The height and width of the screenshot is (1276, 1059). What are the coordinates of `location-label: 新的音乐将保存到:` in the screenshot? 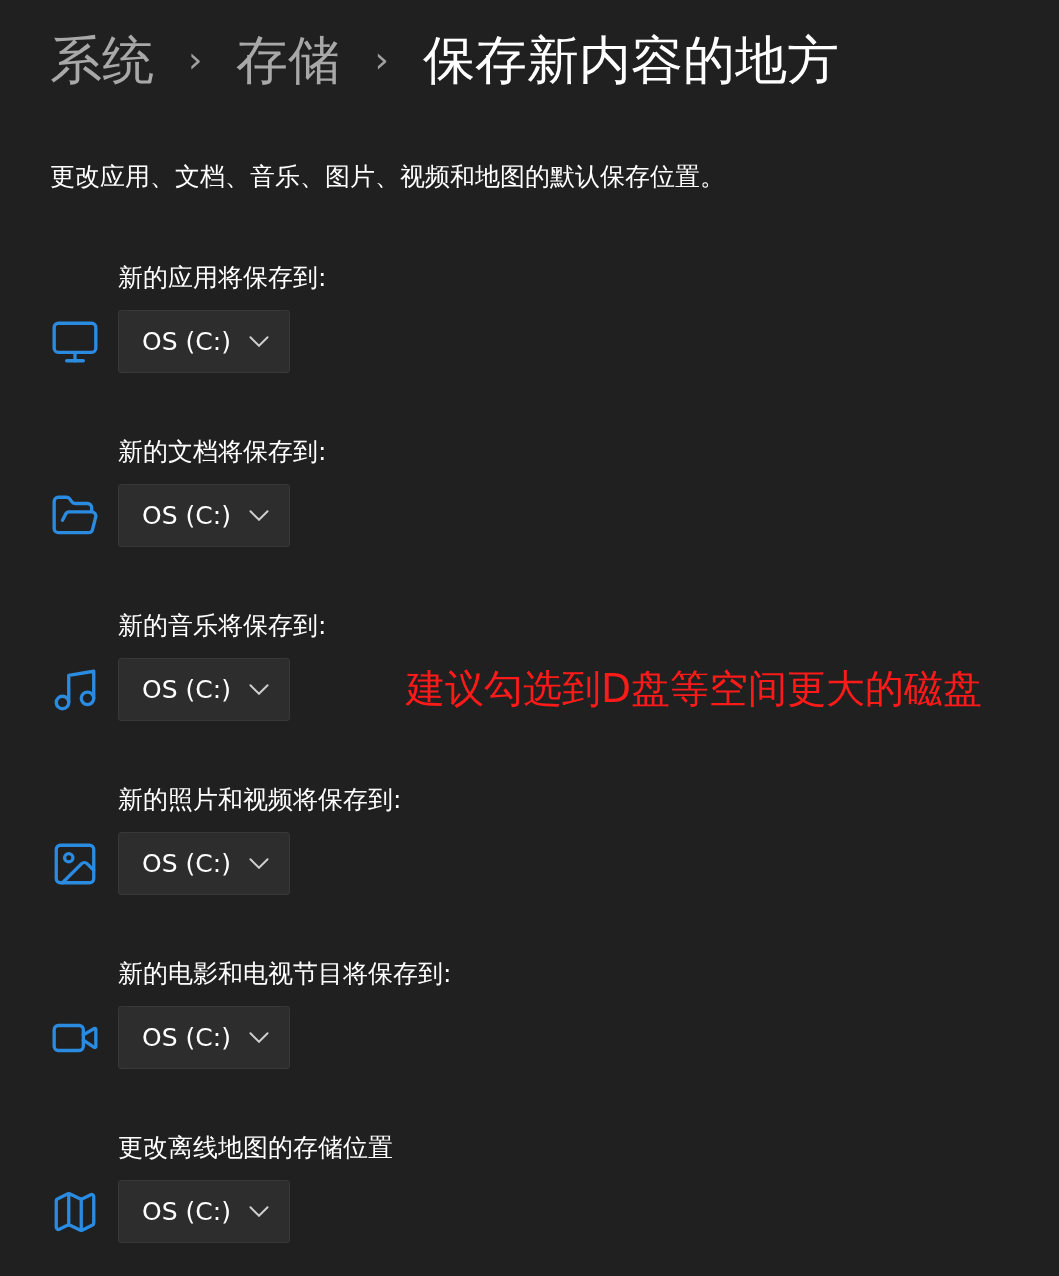 It's located at (223, 626).